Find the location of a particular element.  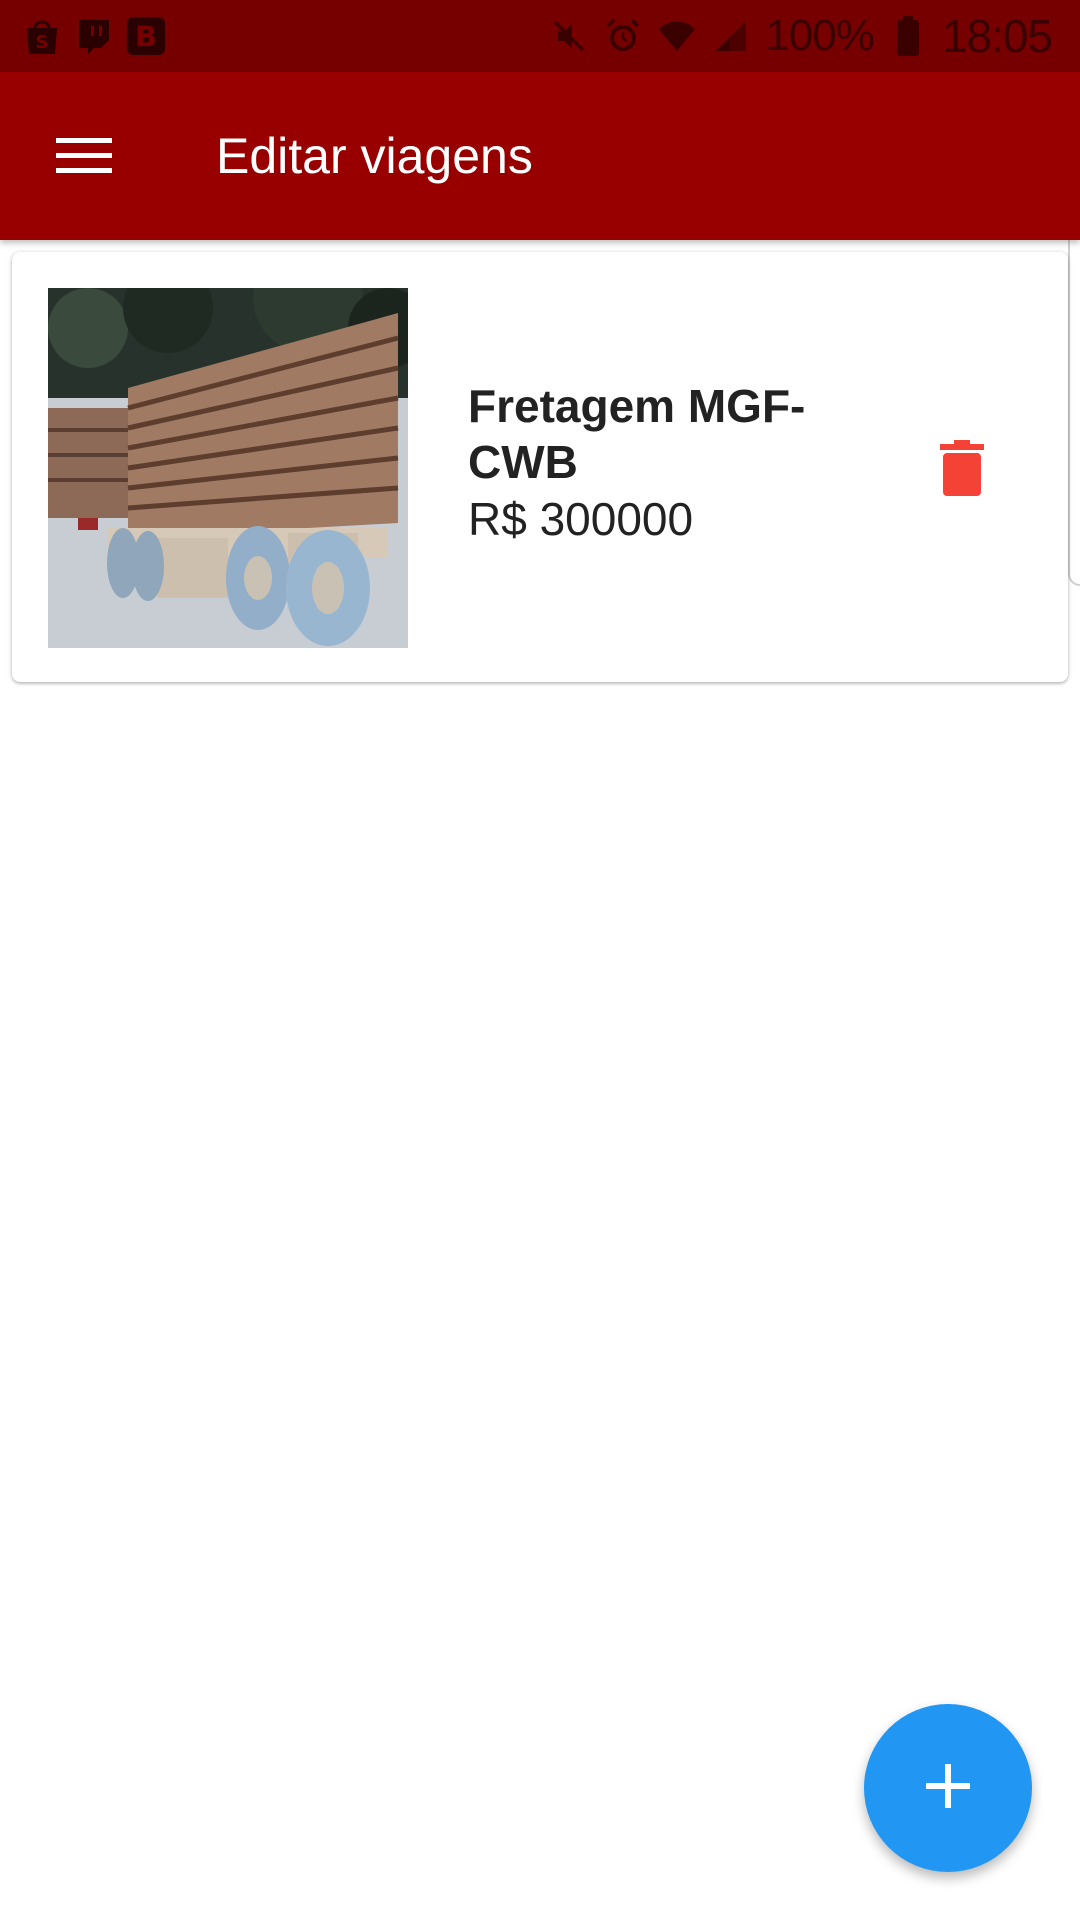

system-status: 100% 18:05 is located at coordinates (801, 36).